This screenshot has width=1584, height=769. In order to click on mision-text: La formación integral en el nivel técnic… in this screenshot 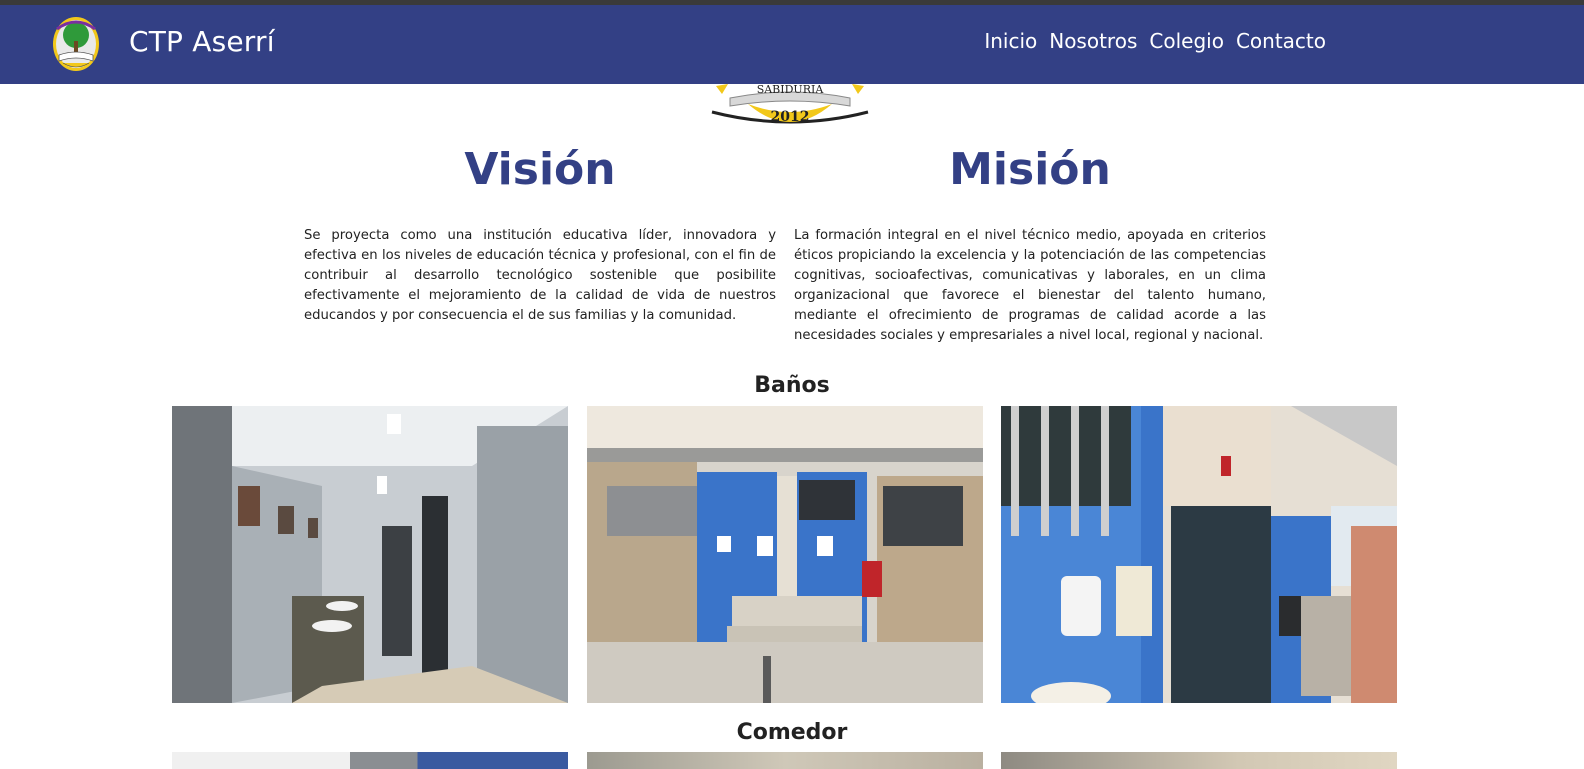, I will do `click(1030, 285)`.